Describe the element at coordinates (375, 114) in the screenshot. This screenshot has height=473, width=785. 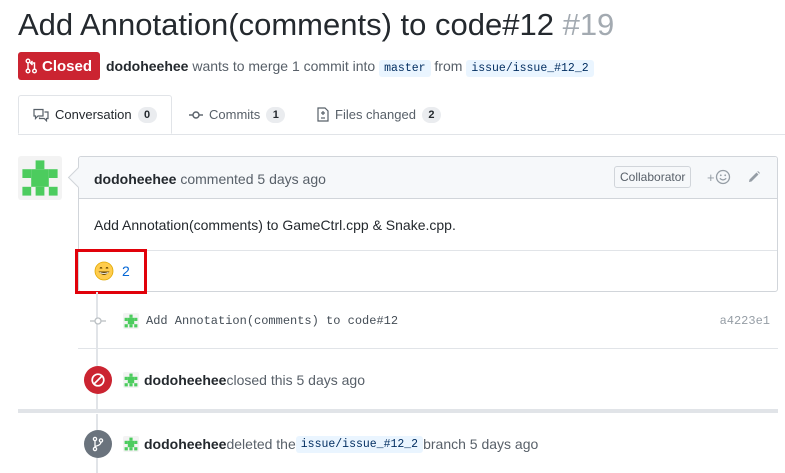
I see `tab-files-changed-label: Files changed` at that location.